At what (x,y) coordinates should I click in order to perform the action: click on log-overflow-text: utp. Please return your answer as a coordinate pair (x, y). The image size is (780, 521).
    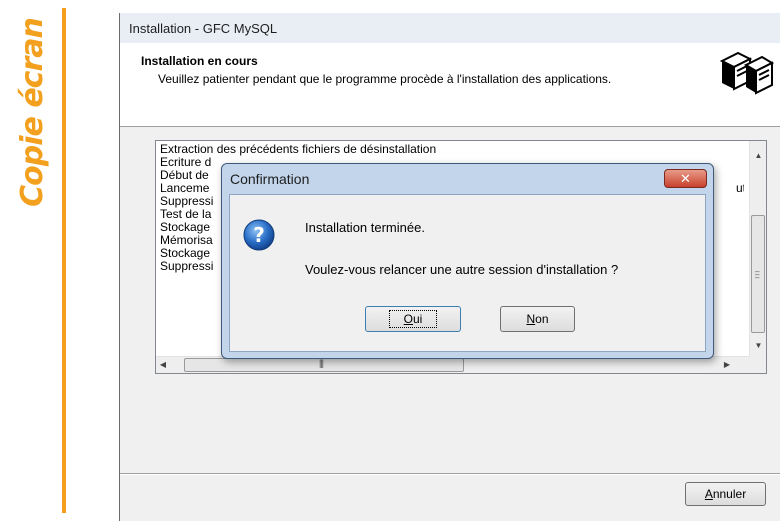
    Looking at the image, I should click on (740, 188).